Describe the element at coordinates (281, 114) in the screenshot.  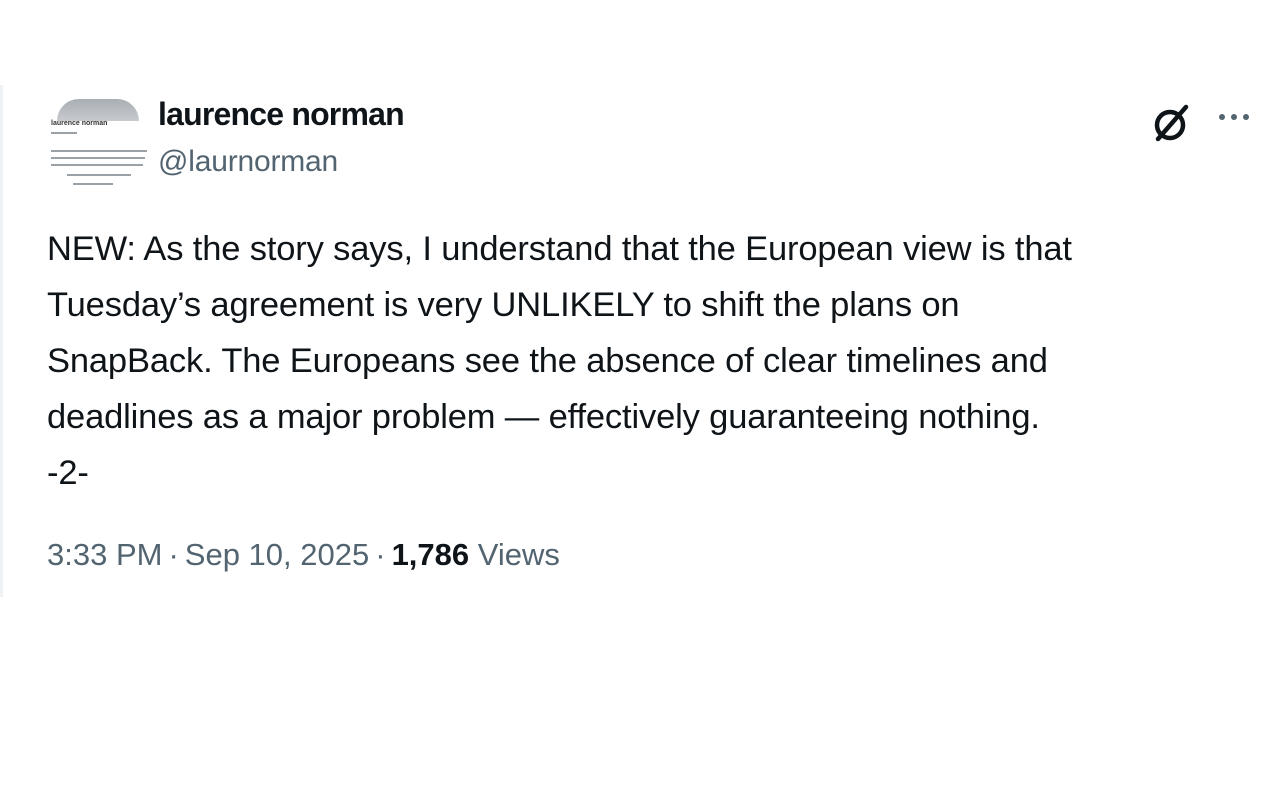
I see `display-name: laurence norman` at that location.